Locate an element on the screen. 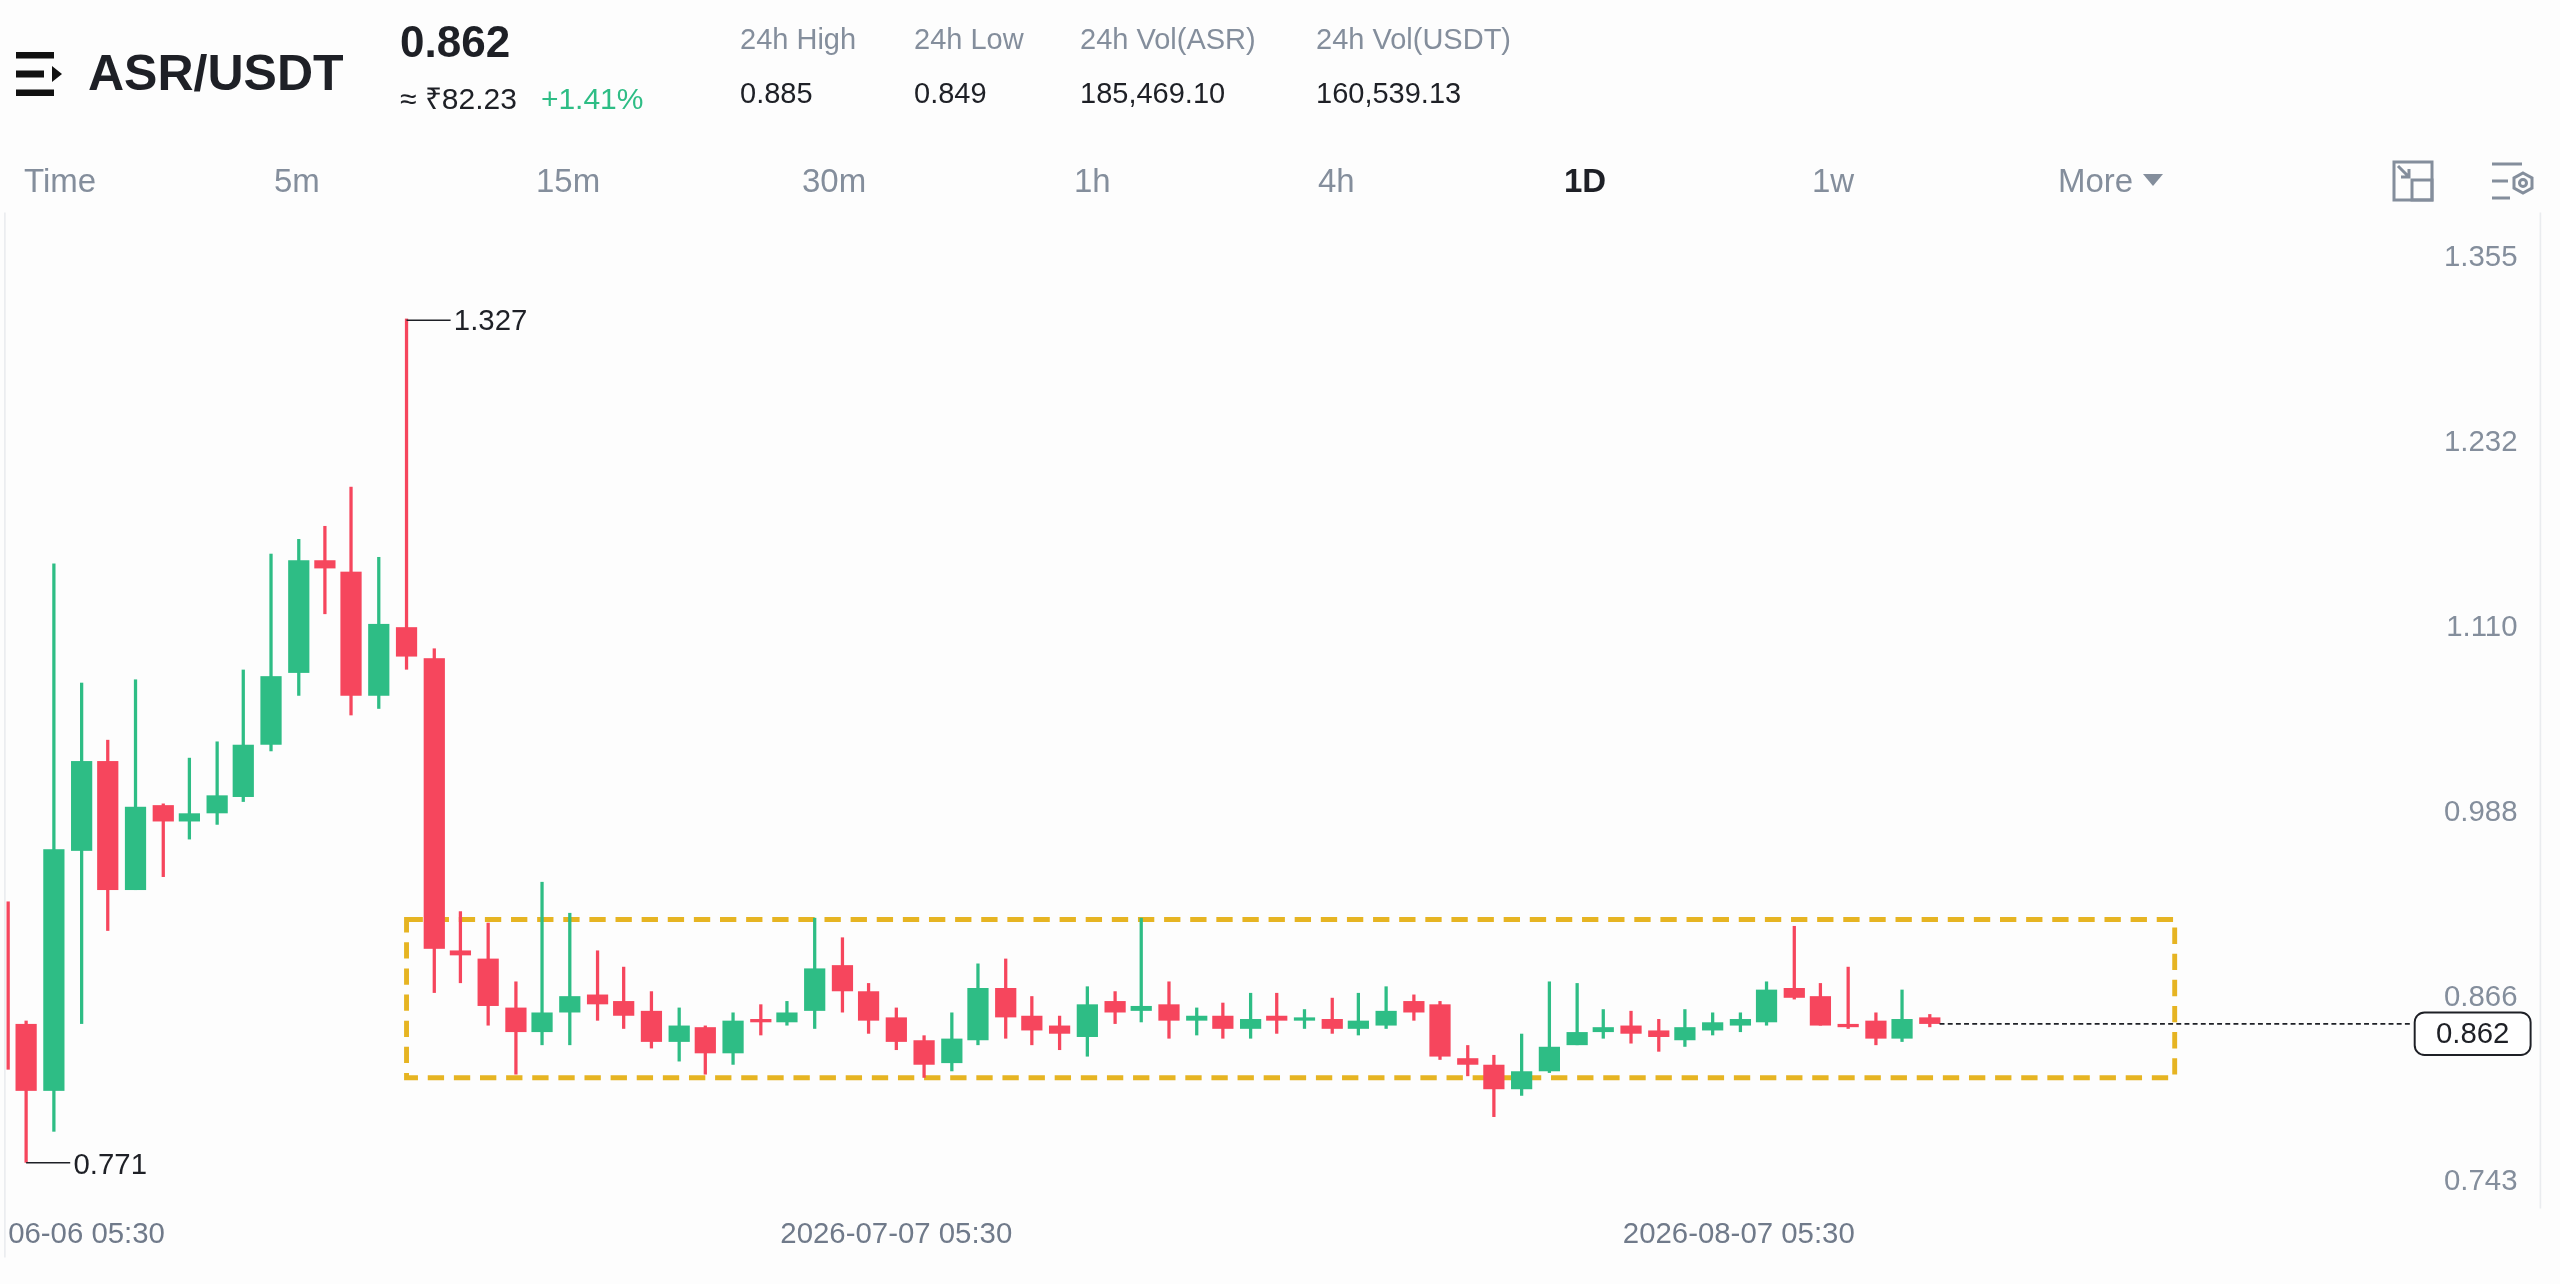  expand-icon is located at coordinates (2413, 181).